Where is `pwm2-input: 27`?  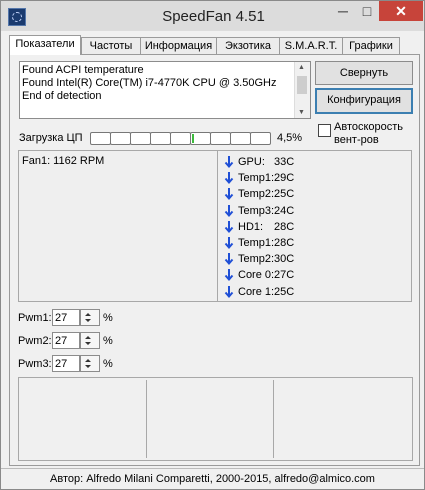
pwm2-input: 27 is located at coordinates (66, 340).